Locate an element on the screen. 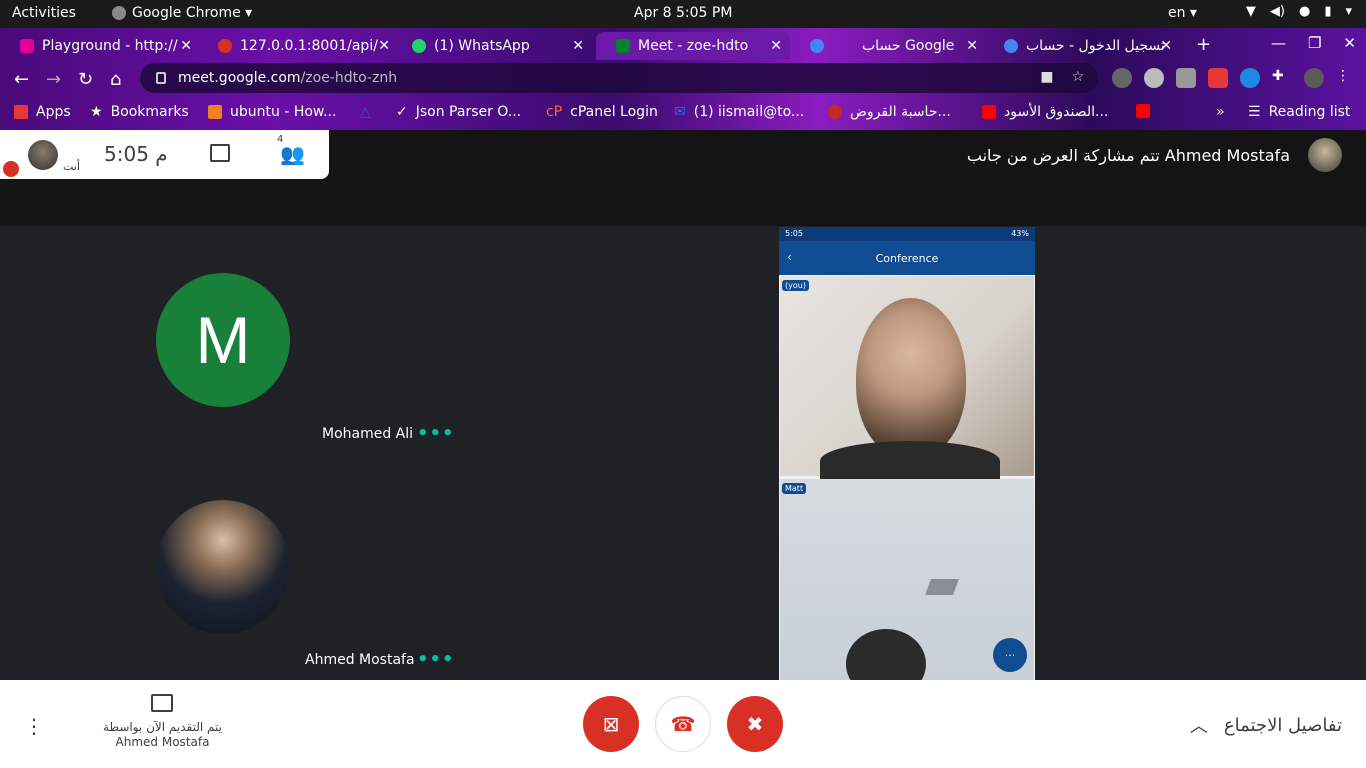  extensions-area: ✚ ⋮ is located at coordinates (1234, 78).